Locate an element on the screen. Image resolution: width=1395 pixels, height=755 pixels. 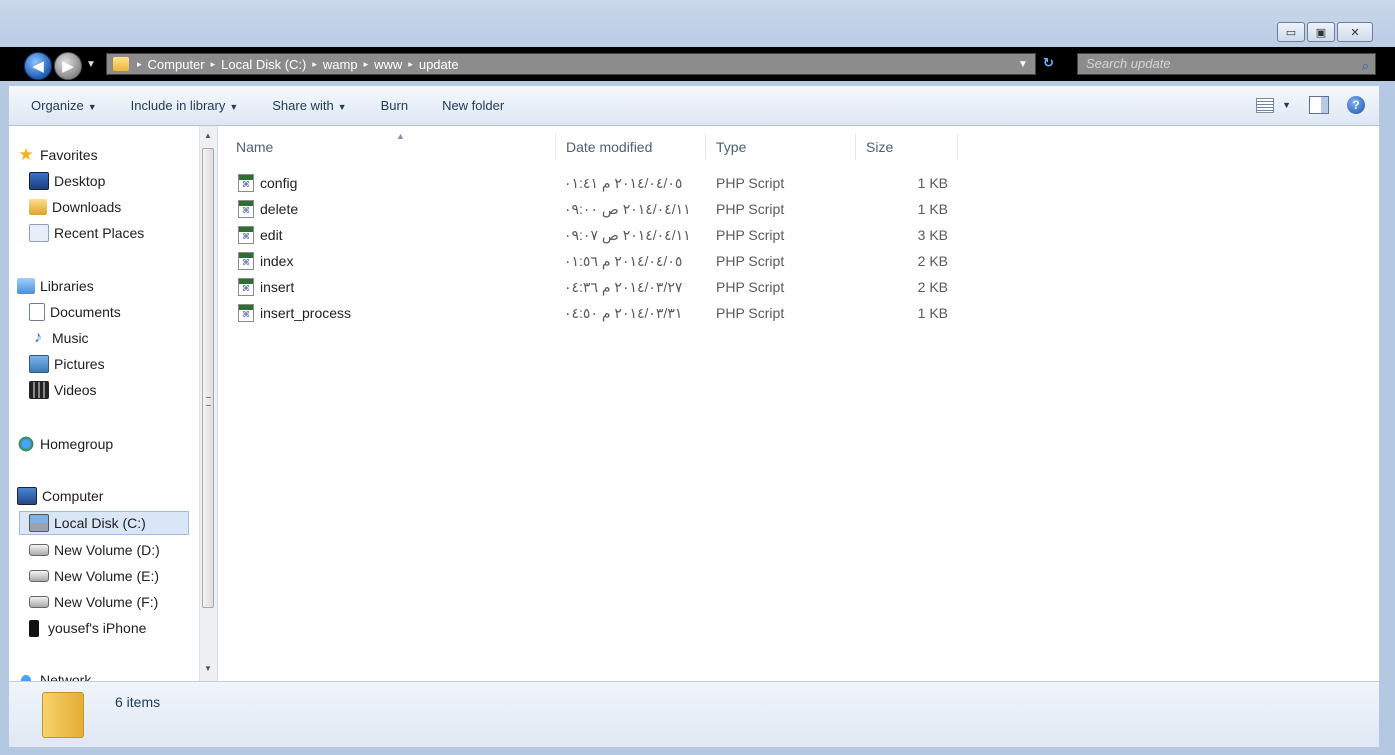
nav-homegroup: Homegroup is located at coordinates (65, 444).